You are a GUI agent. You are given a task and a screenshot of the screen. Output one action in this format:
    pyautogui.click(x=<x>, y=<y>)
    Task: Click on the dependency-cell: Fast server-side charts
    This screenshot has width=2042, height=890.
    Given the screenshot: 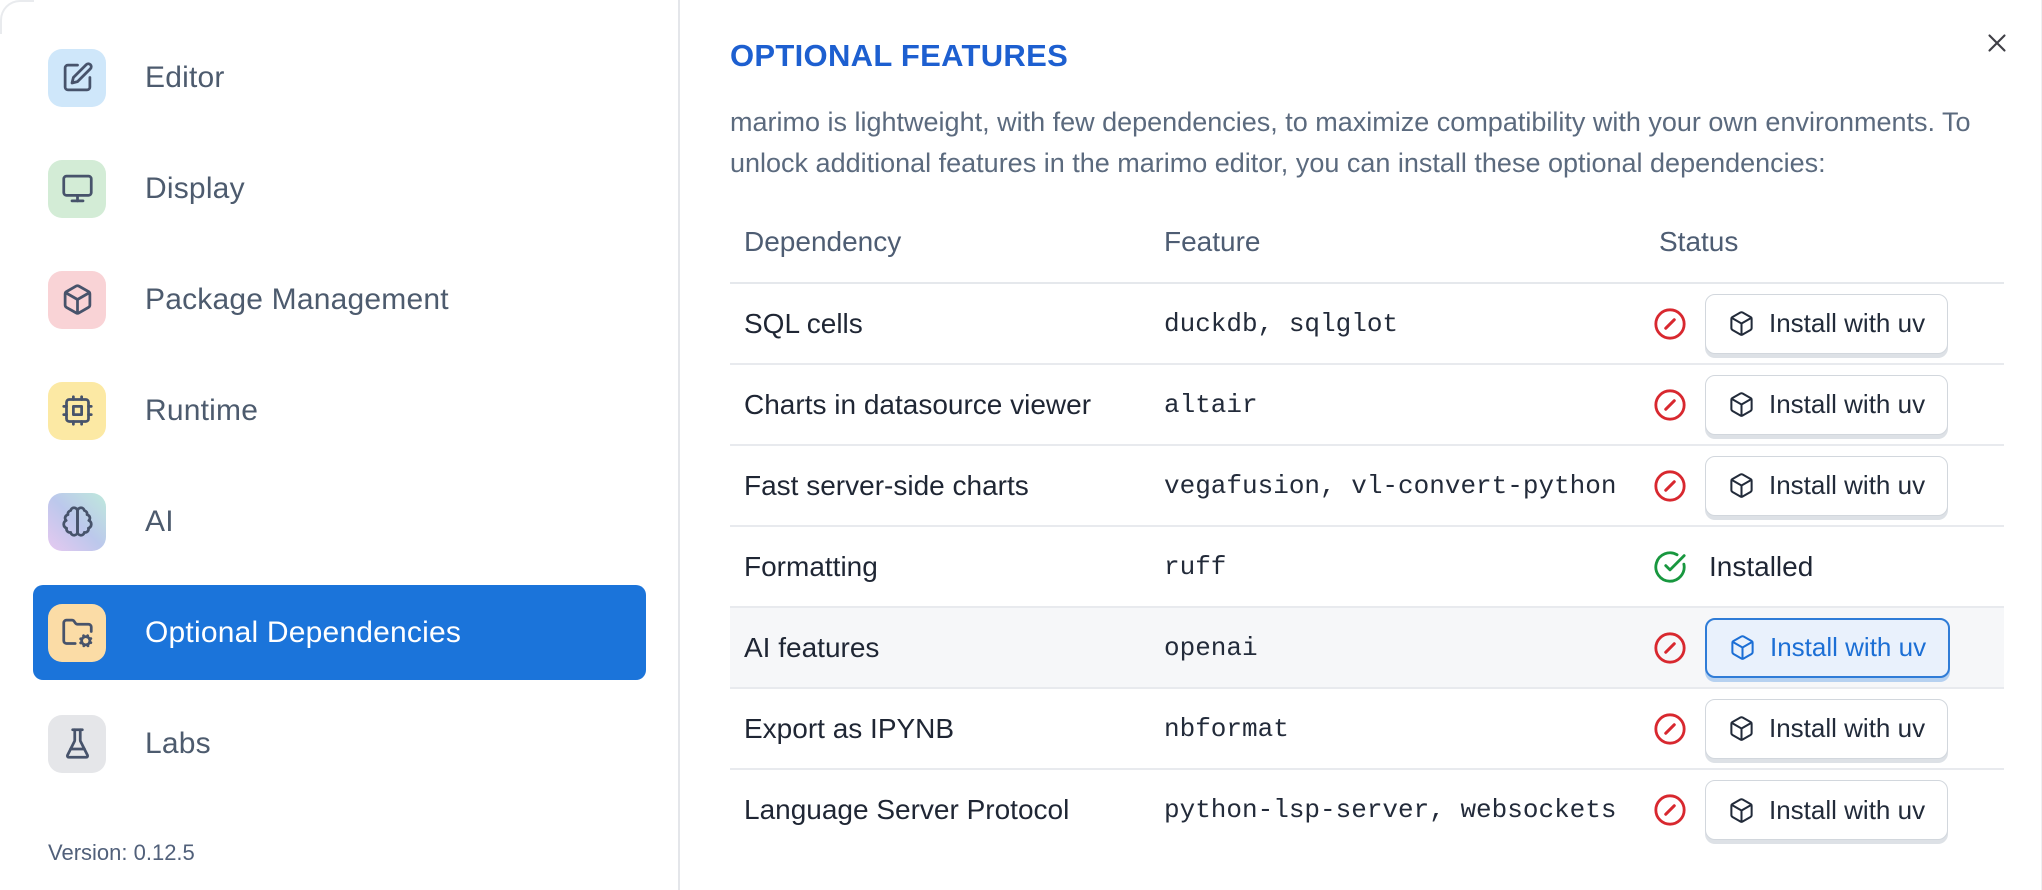 What is the action you would take?
    pyautogui.click(x=940, y=486)
    